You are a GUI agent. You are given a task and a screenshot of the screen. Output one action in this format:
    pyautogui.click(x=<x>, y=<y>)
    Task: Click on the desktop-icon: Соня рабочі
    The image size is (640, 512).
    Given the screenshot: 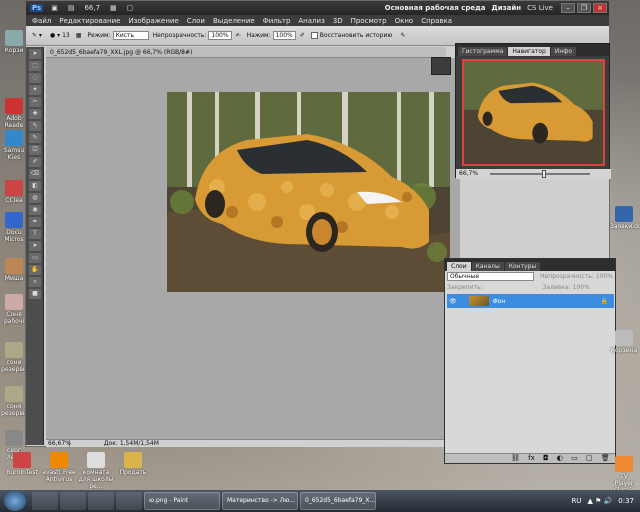 What is the action you would take?
    pyautogui.click(x=14, y=309)
    